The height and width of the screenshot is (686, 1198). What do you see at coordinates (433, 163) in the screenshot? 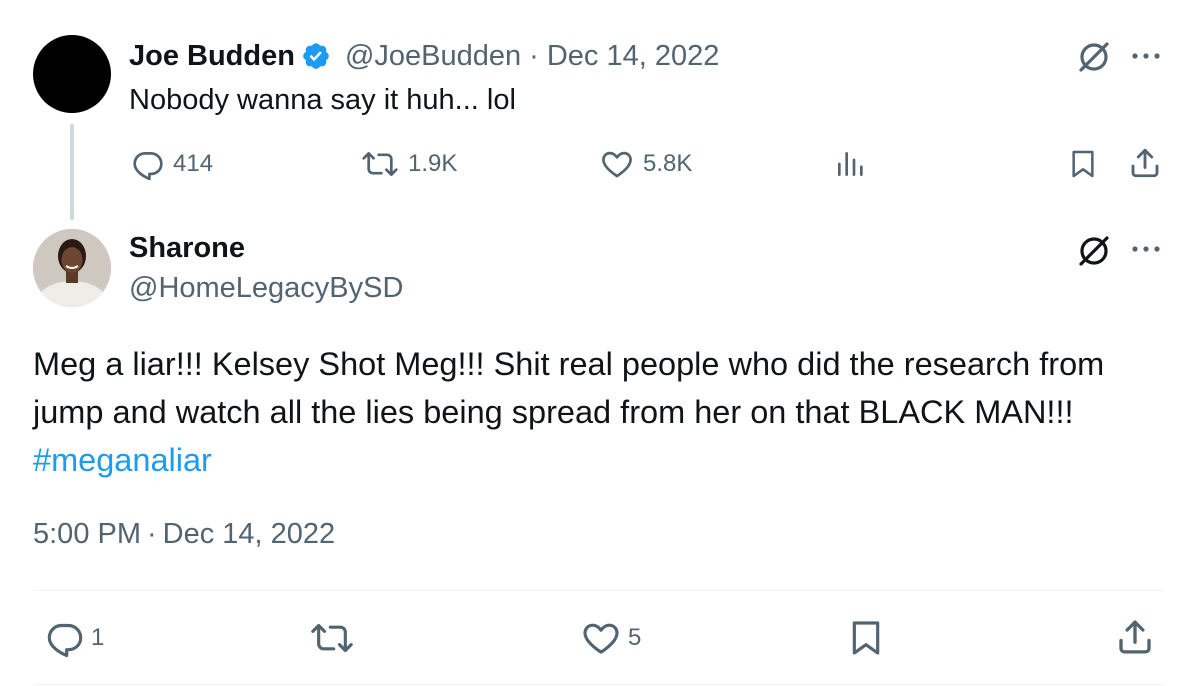
I see `repost-count: 1.9K` at bounding box center [433, 163].